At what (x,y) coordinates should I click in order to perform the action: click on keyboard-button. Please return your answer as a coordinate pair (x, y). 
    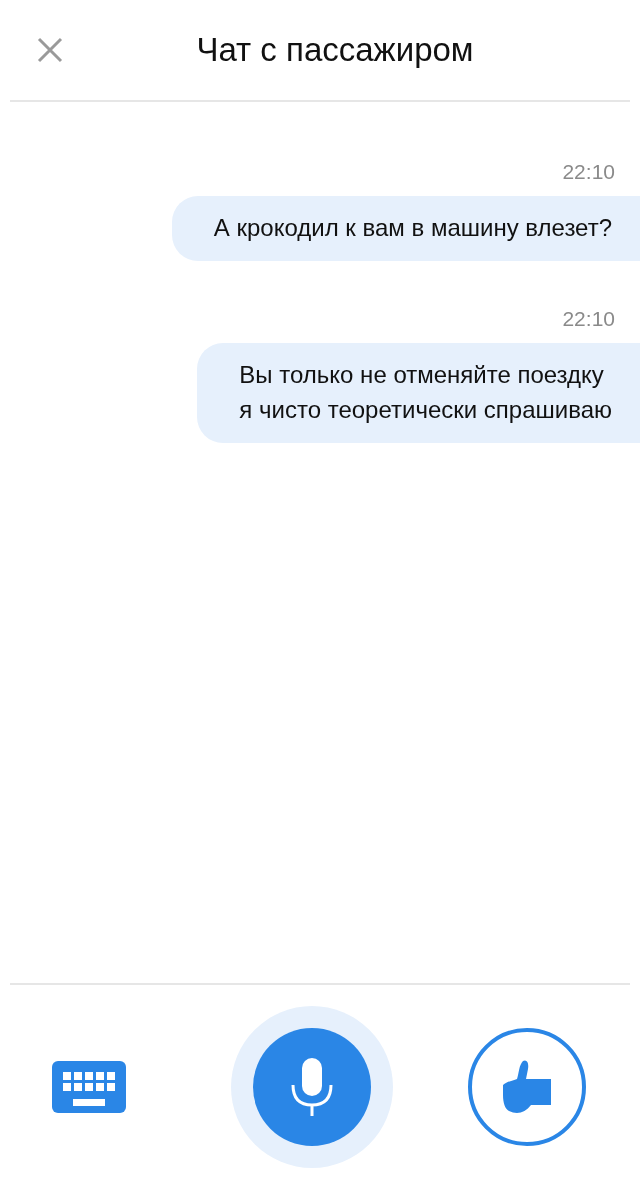
    Looking at the image, I should click on (89, 1086).